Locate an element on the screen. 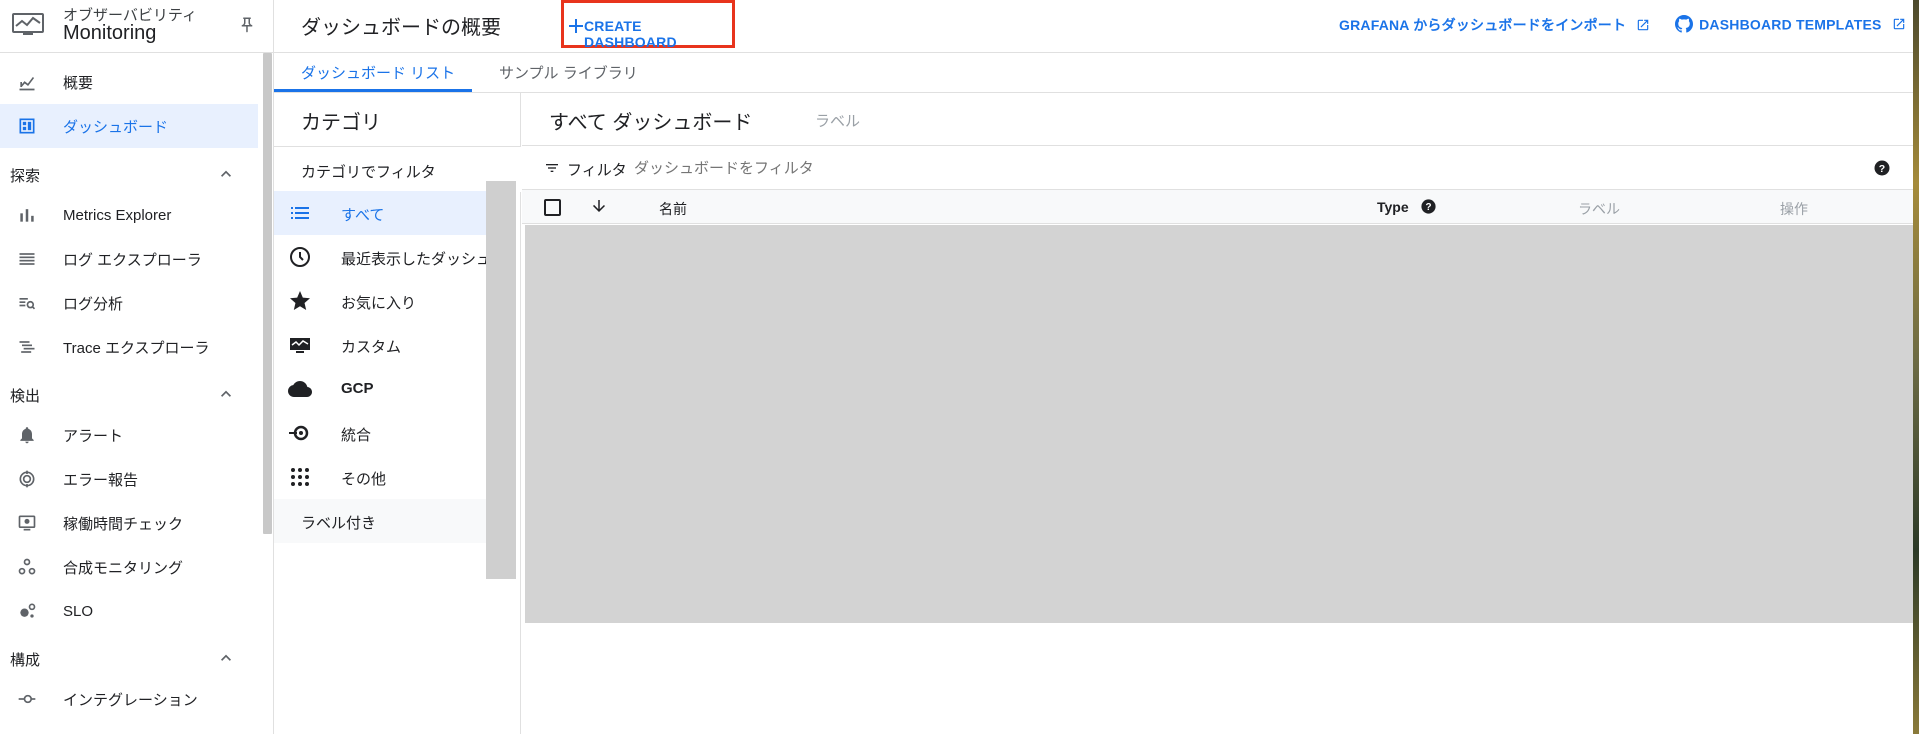 The height and width of the screenshot is (734, 1919). custom-monitor-icon is located at coordinates (300, 345).